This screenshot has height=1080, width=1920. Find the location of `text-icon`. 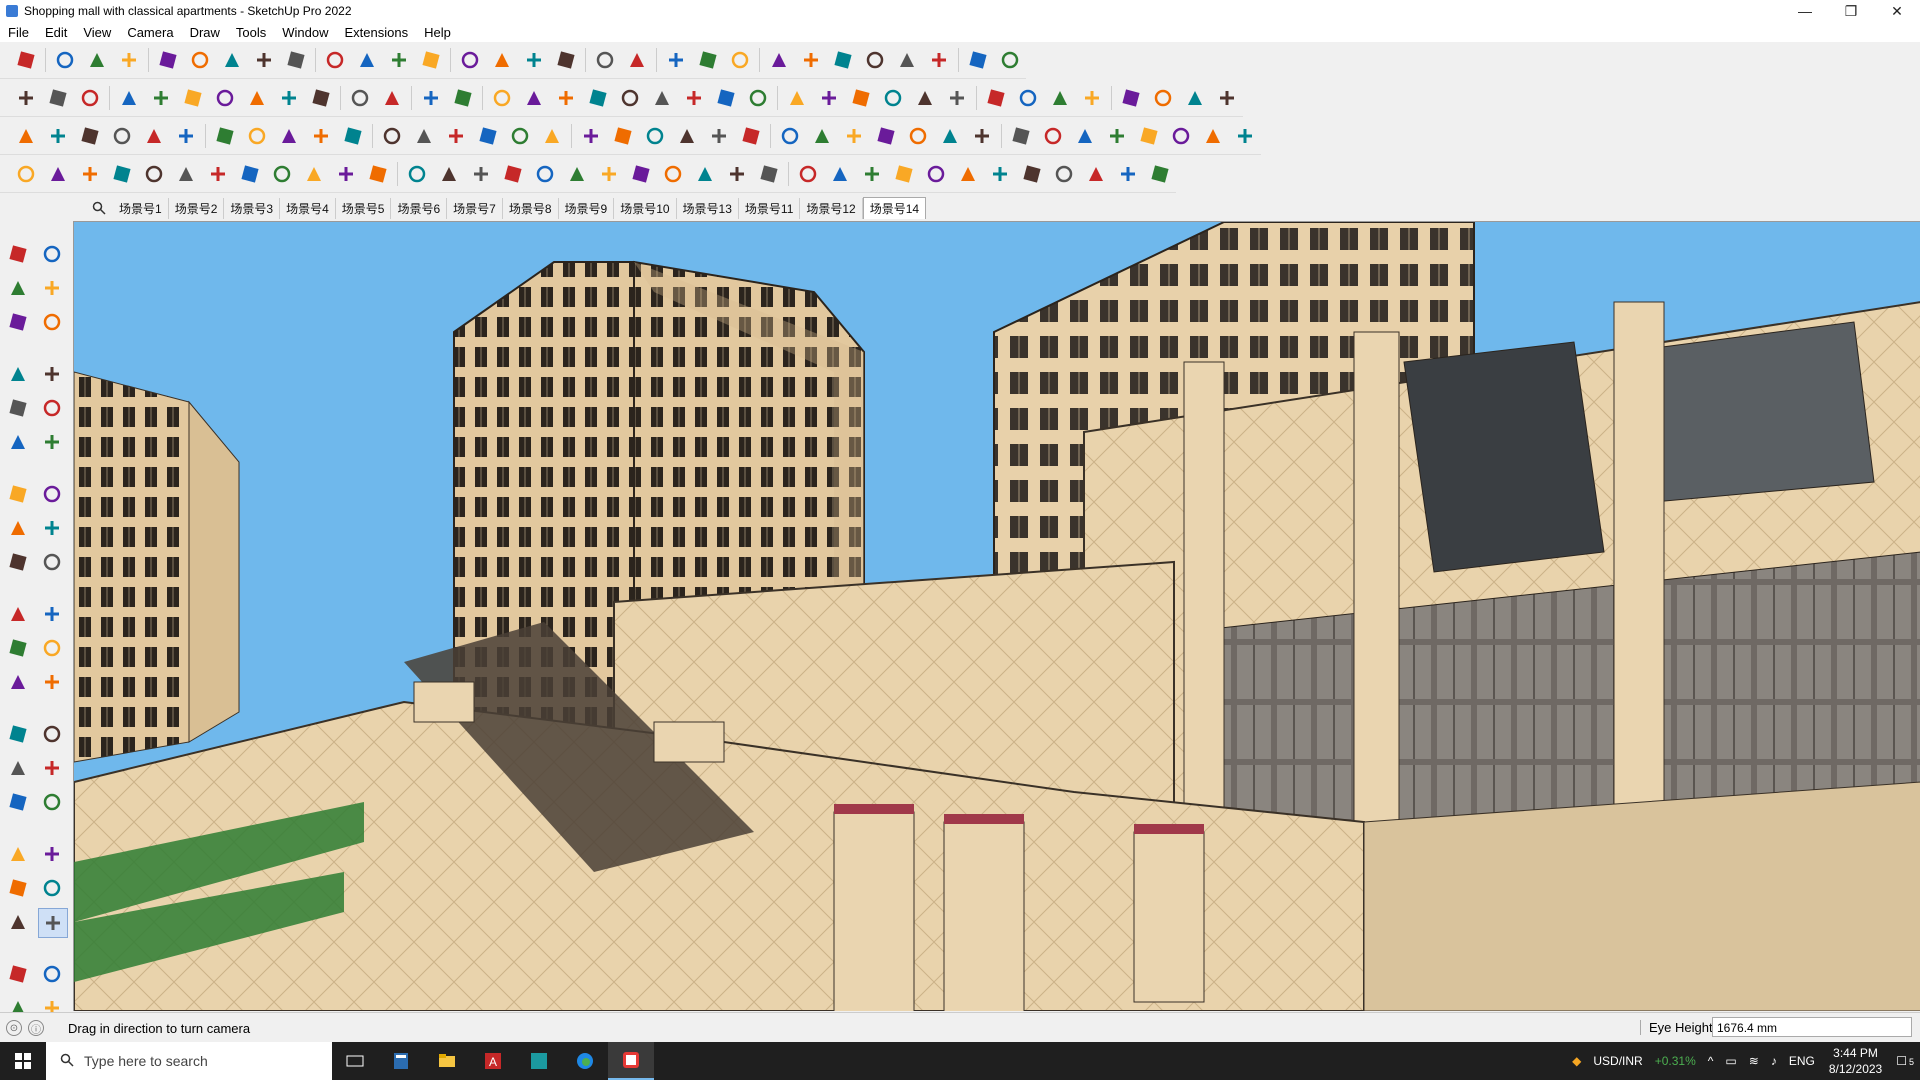

text-icon is located at coordinates (52, 734).